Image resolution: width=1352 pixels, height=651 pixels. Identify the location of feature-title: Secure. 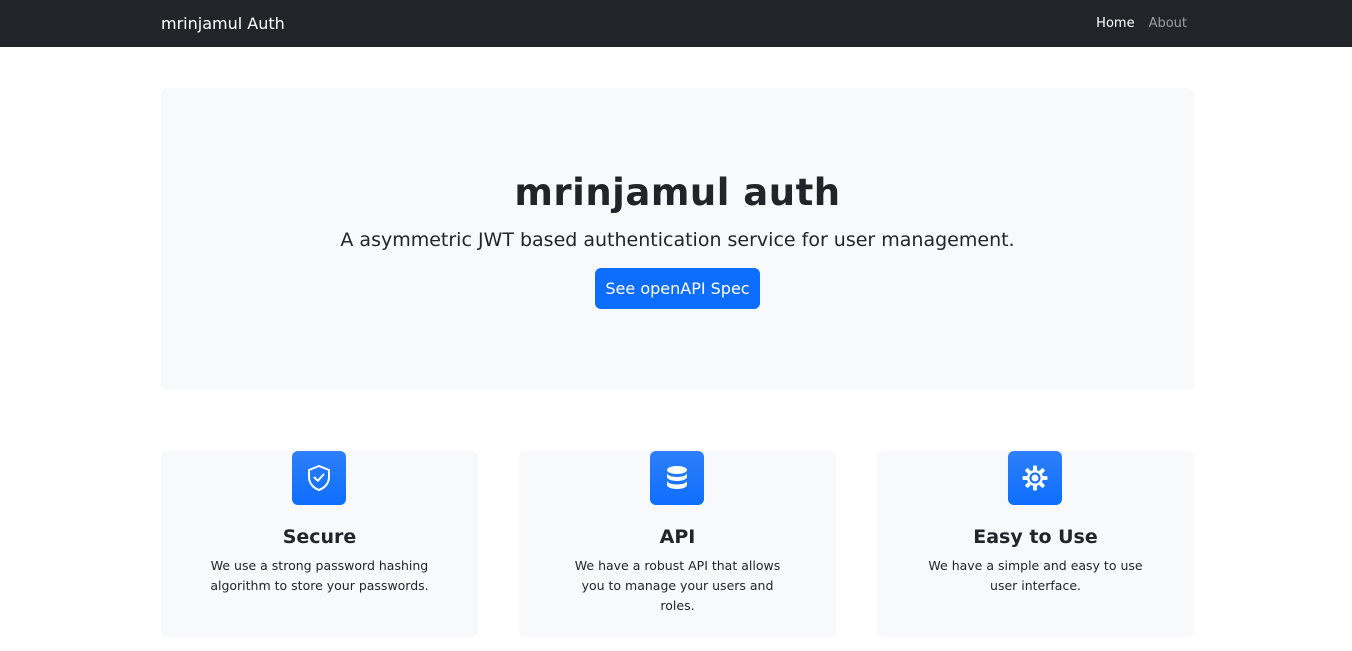
(319, 537).